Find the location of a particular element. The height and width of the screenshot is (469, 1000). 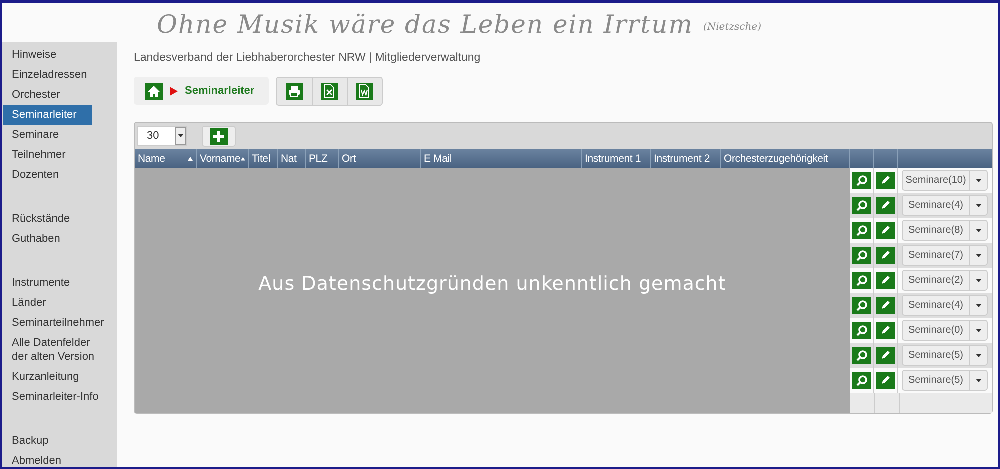

seminars-button: Seminare(7) is located at coordinates (936, 255).